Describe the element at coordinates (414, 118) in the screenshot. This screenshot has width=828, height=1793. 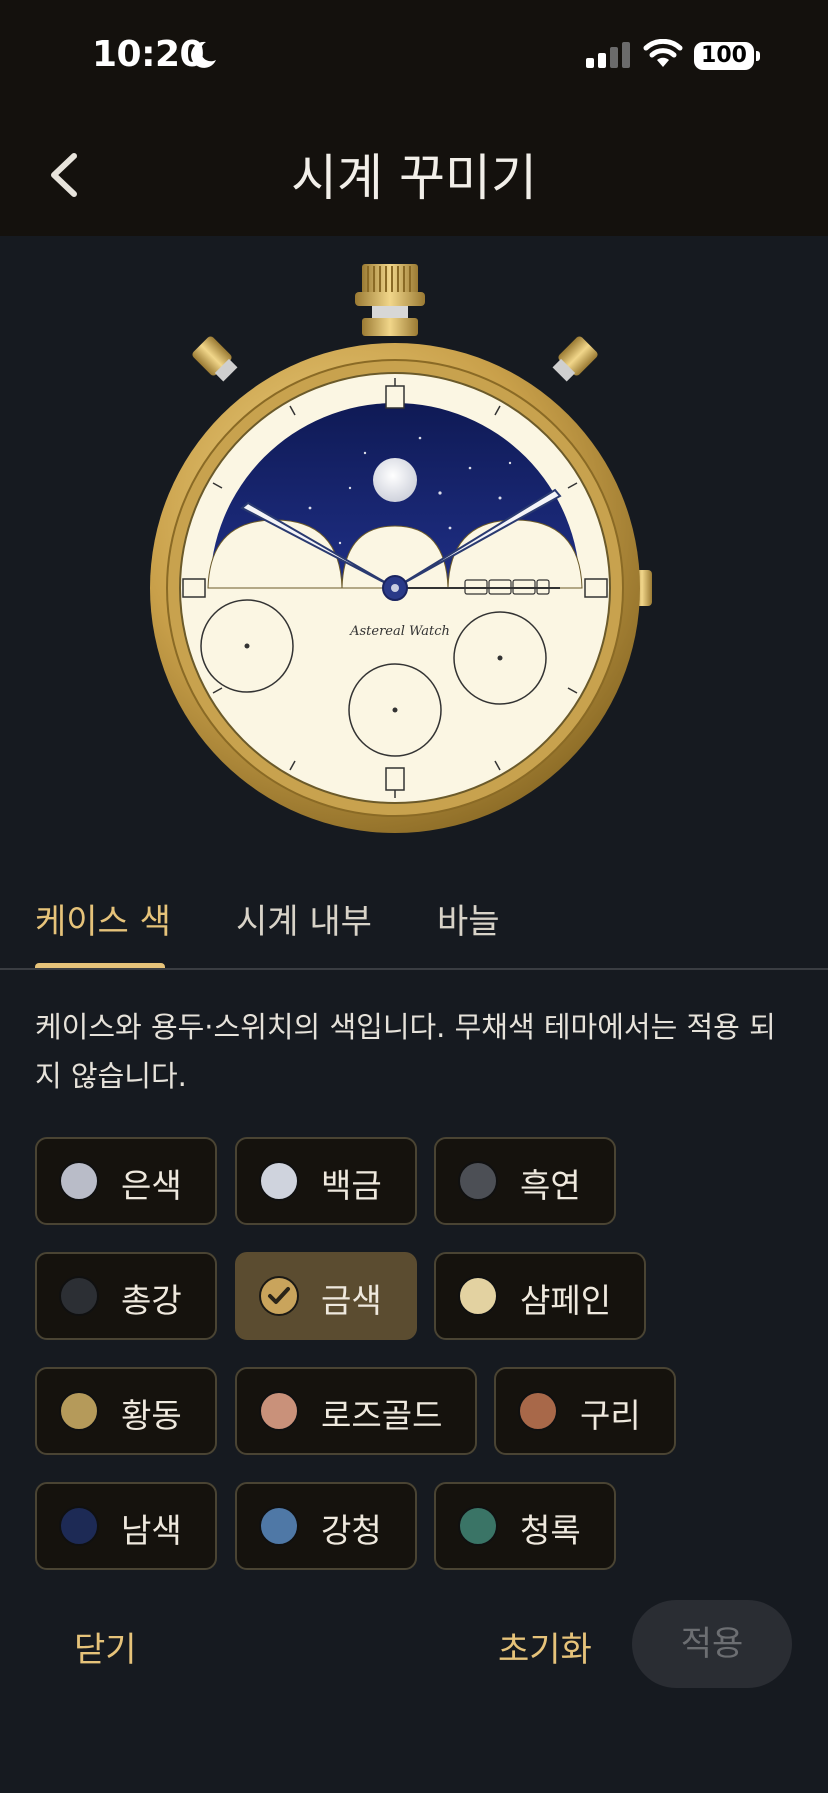
I see `top-bar: 10:20 100 시계 꾸미기` at that location.